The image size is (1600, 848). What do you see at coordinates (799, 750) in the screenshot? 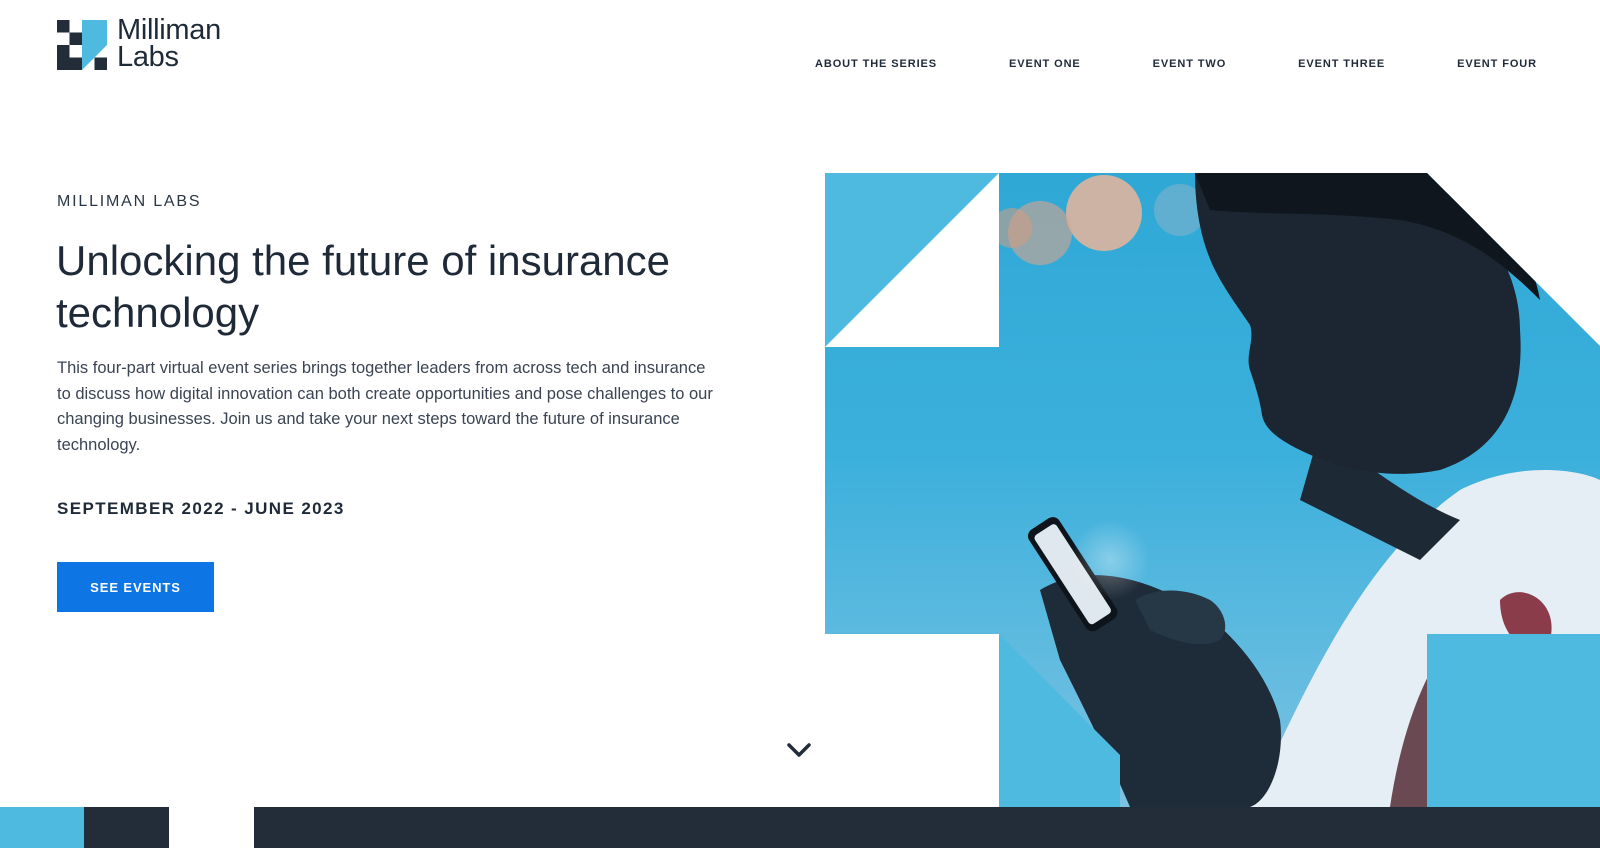
I see `chevron-down-icon` at bounding box center [799, 750].